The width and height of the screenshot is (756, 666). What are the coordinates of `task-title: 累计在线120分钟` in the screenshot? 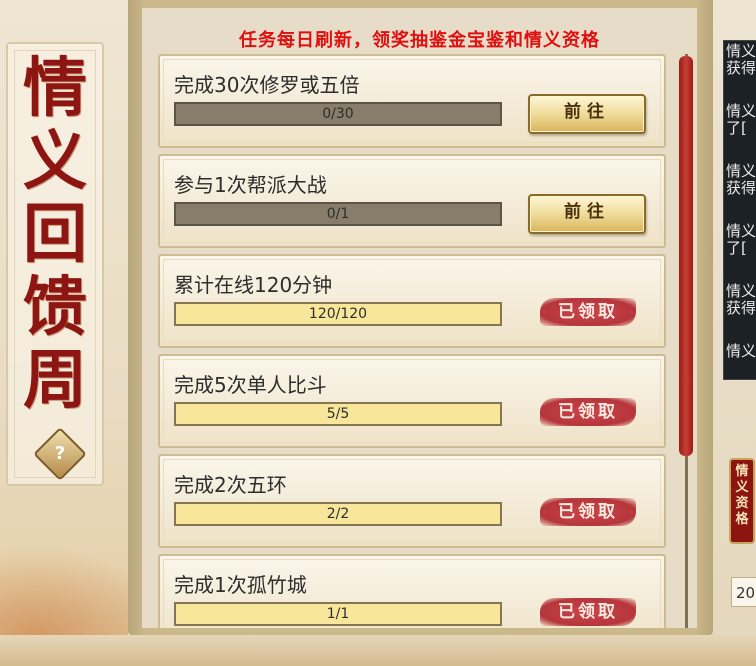 It's located at (253, 285).